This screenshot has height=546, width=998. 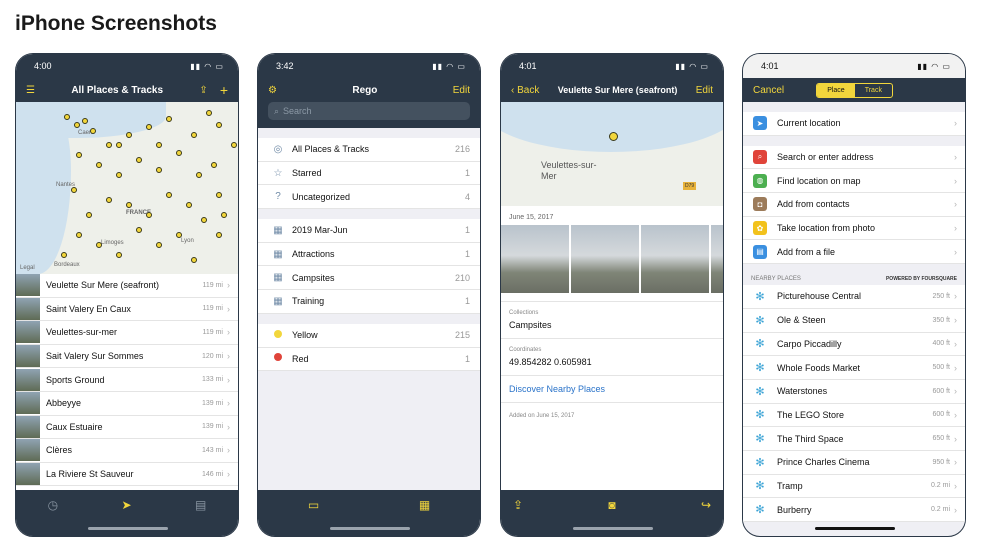 I want to click on nearby-place-row: ✻ Burberry 0.2 mi ›, so click(x=854, y=510).